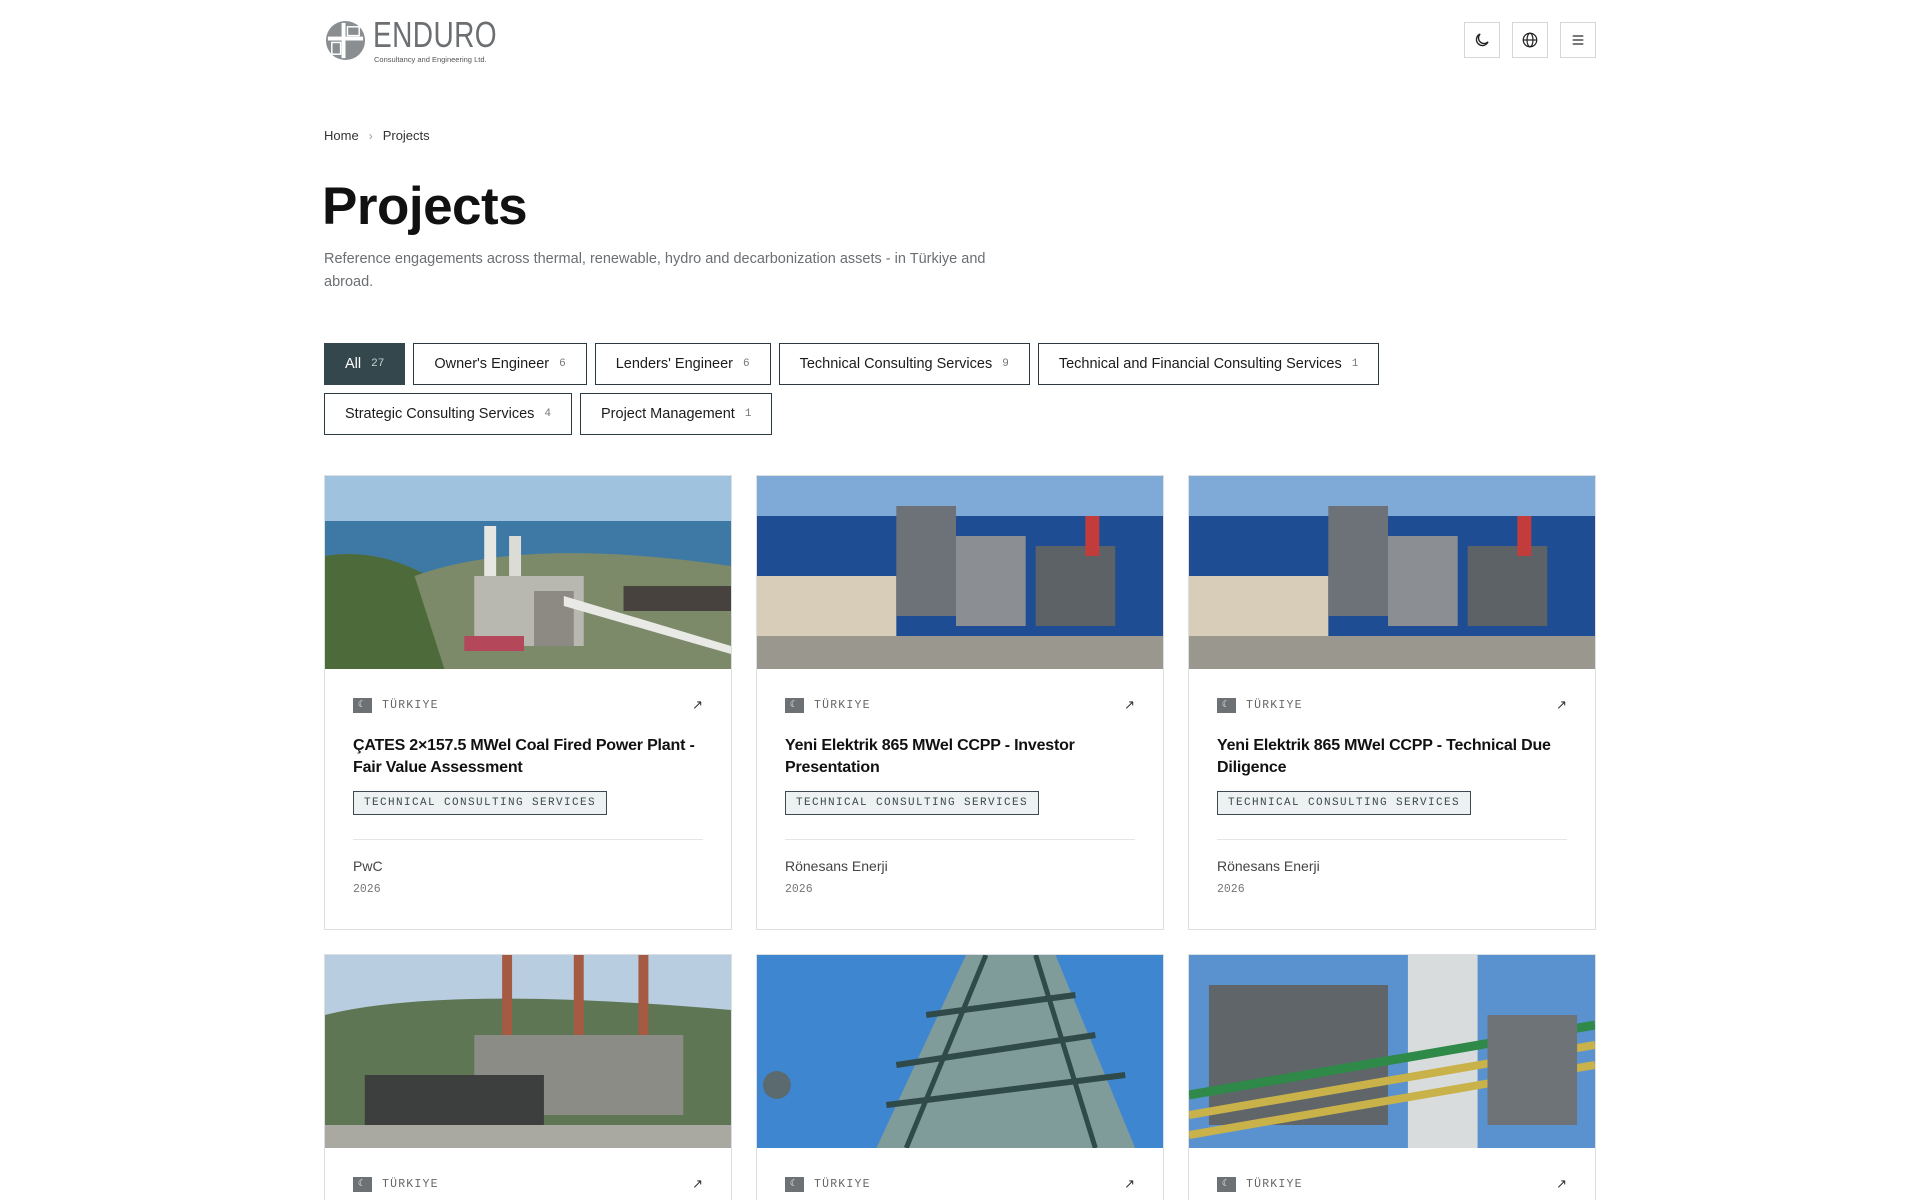  Describe the element at coordinates (377, 135) in the screenshot. I see `breadcrumb: Home › Projects` at that location.